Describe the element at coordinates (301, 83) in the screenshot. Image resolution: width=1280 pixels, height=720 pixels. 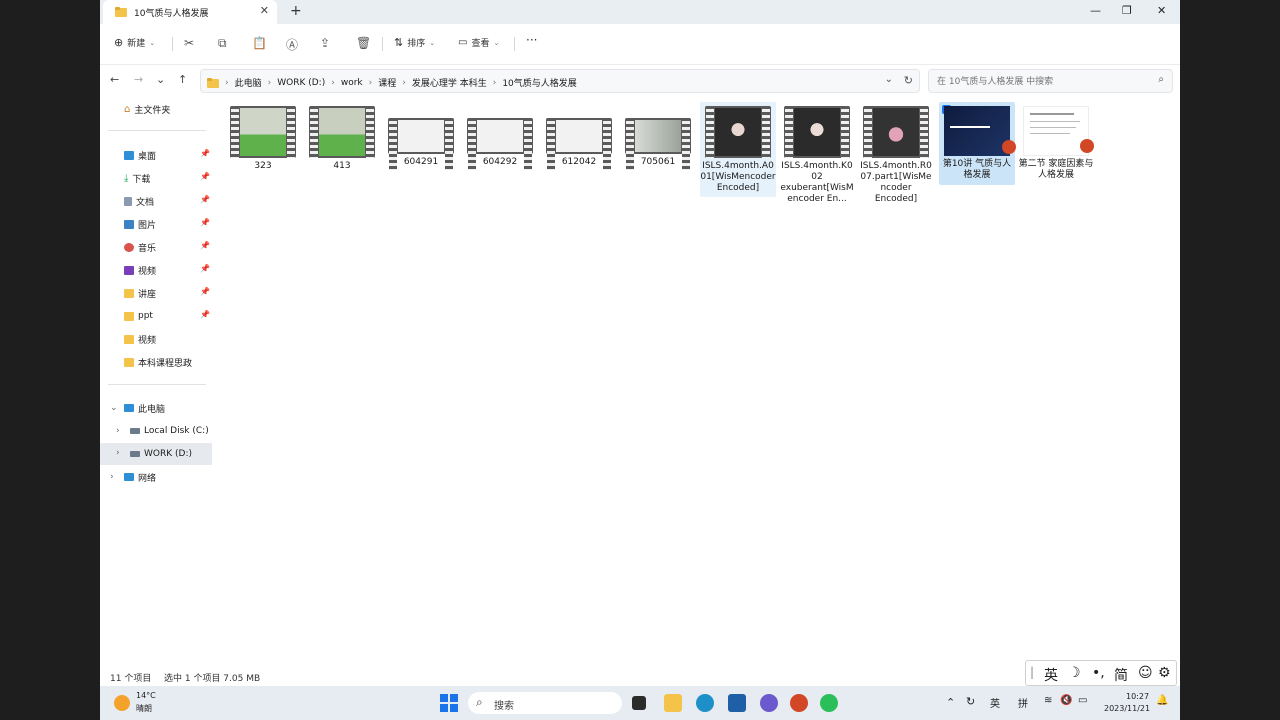
I see `crumb-work-drive: WORK (D:)` at that location.